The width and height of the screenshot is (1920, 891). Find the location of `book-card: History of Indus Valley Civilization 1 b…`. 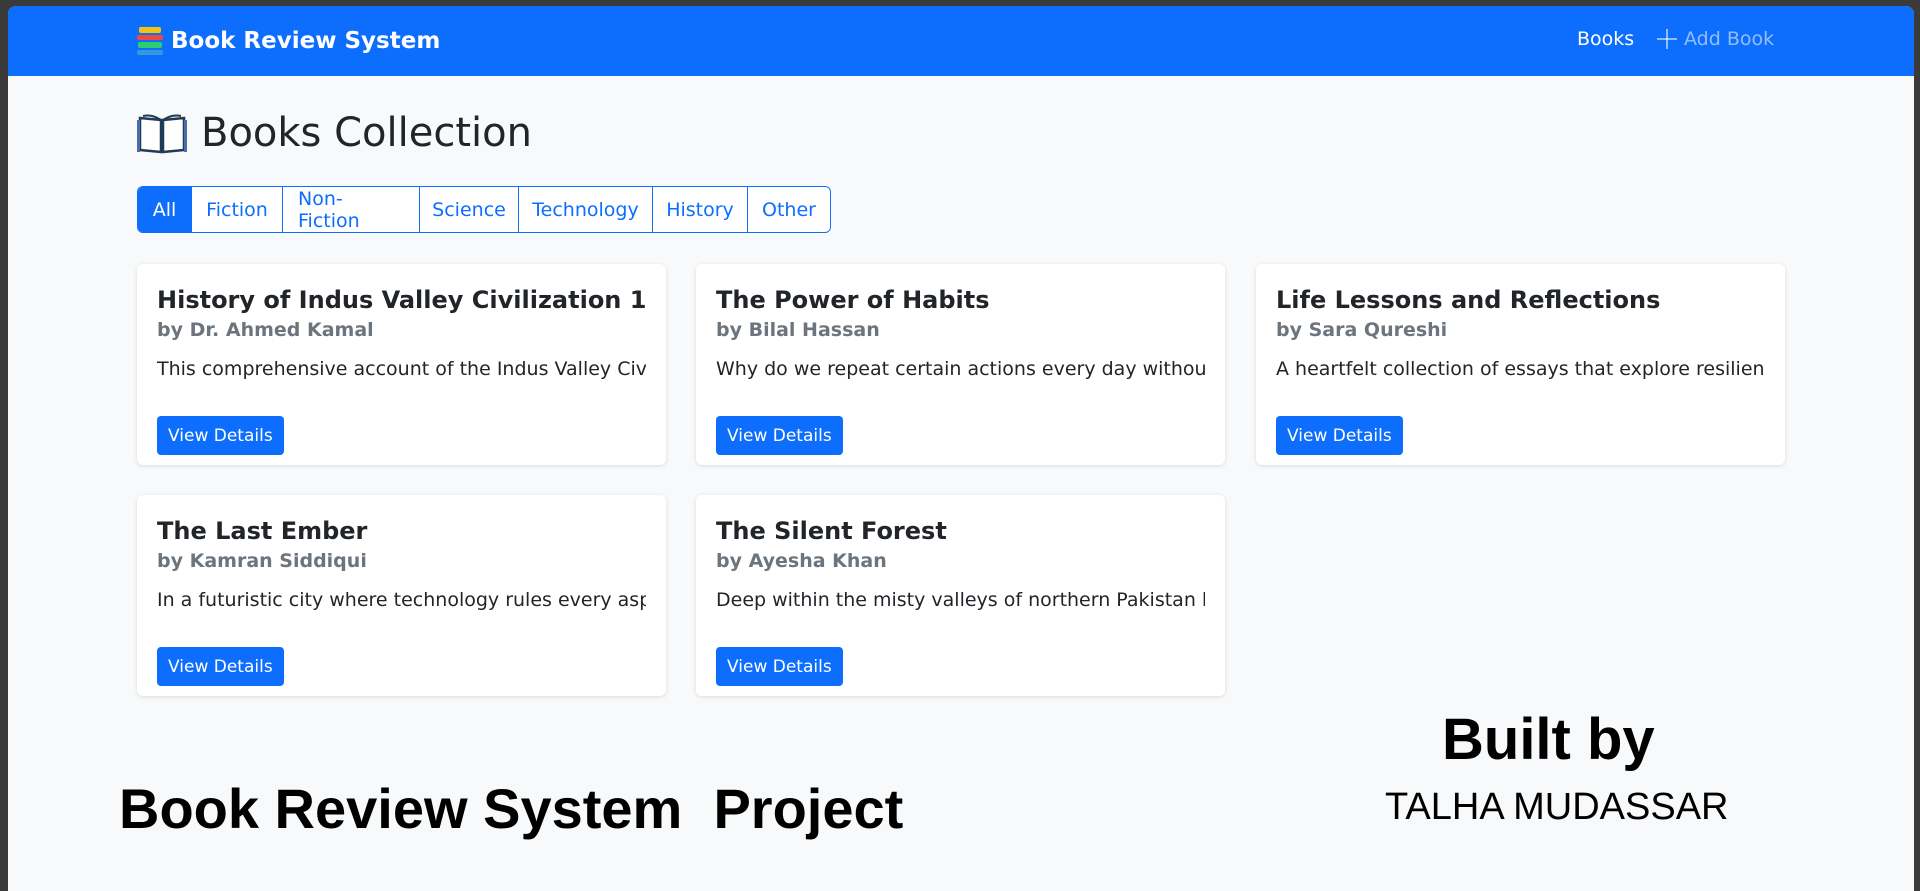

book-card: History of Indus Valley Civilization 1 b… is located at coordinates (401, 364).